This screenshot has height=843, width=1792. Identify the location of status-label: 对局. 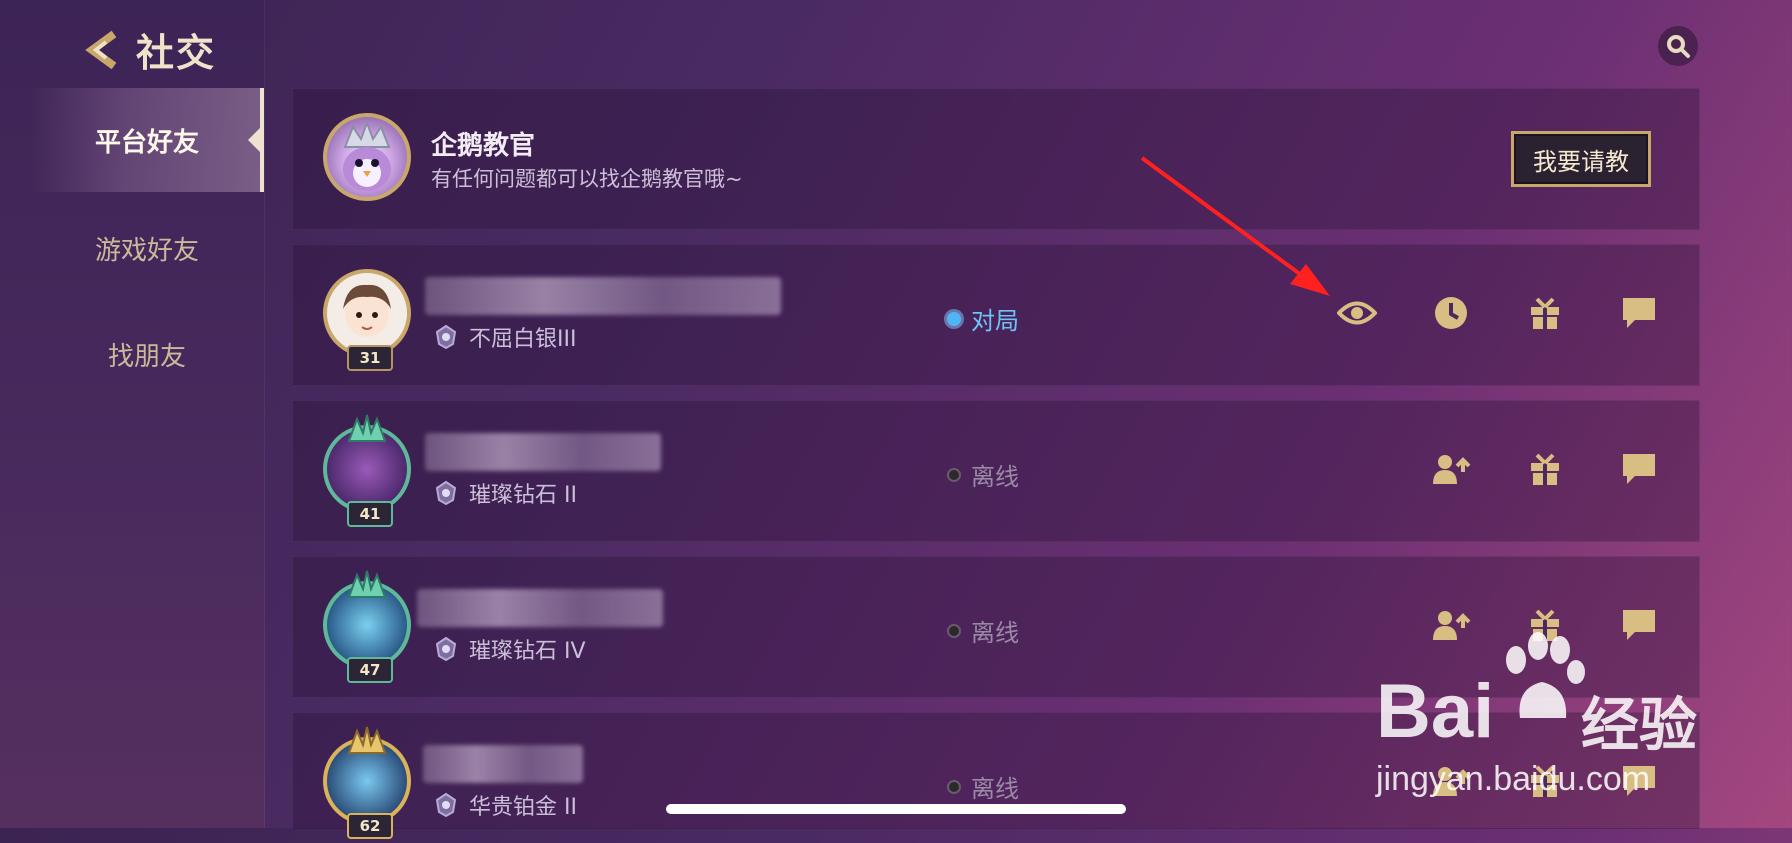
(995, 321).